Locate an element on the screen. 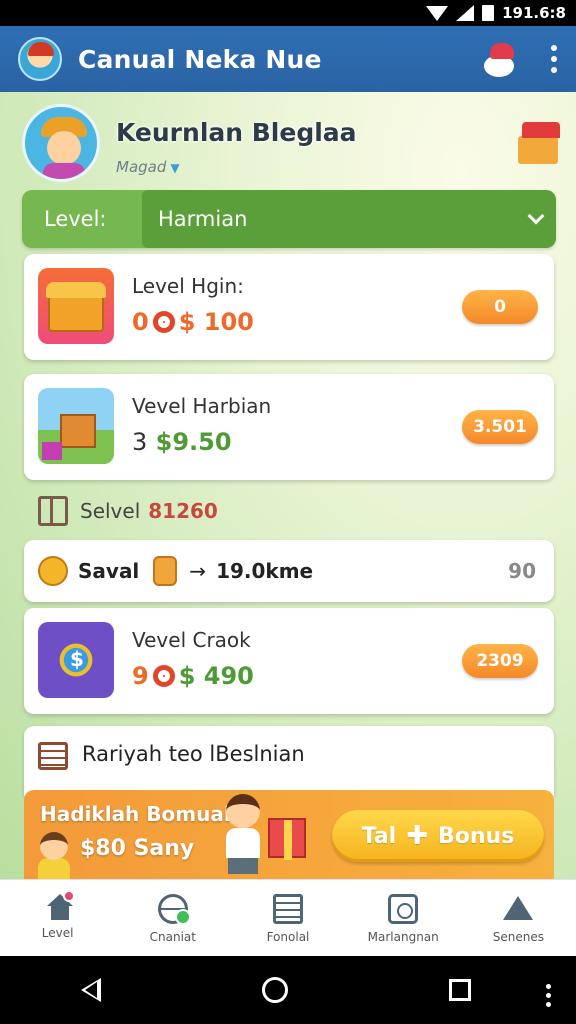  home-circle-icon is located at coordinates (274, 990).